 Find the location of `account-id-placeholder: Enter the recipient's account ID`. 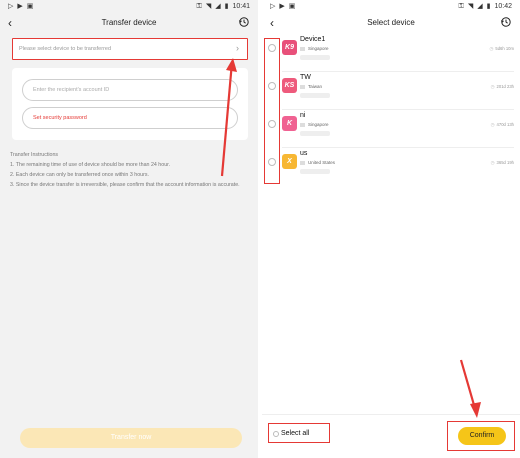

account-id-placeholder: Enter the recipient's account ID is located at coordinates (71, 90).